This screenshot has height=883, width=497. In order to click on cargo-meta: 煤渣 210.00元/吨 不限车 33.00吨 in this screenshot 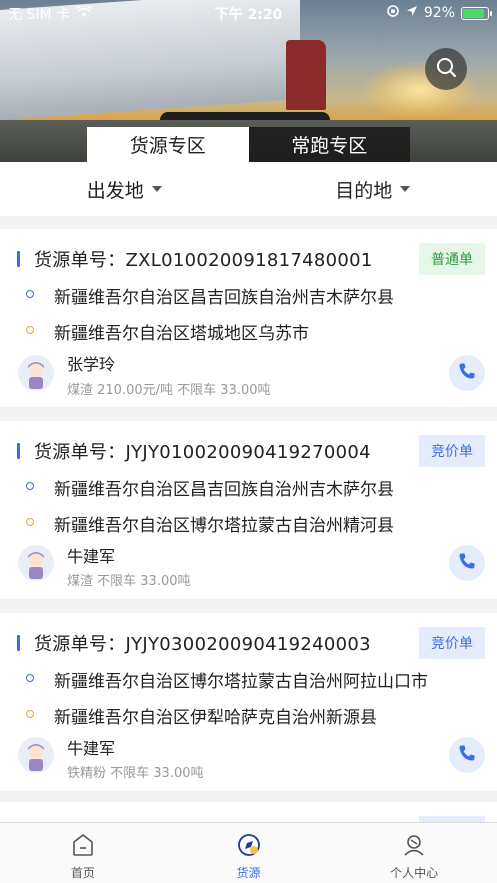, I will do `click(169, 390)`.